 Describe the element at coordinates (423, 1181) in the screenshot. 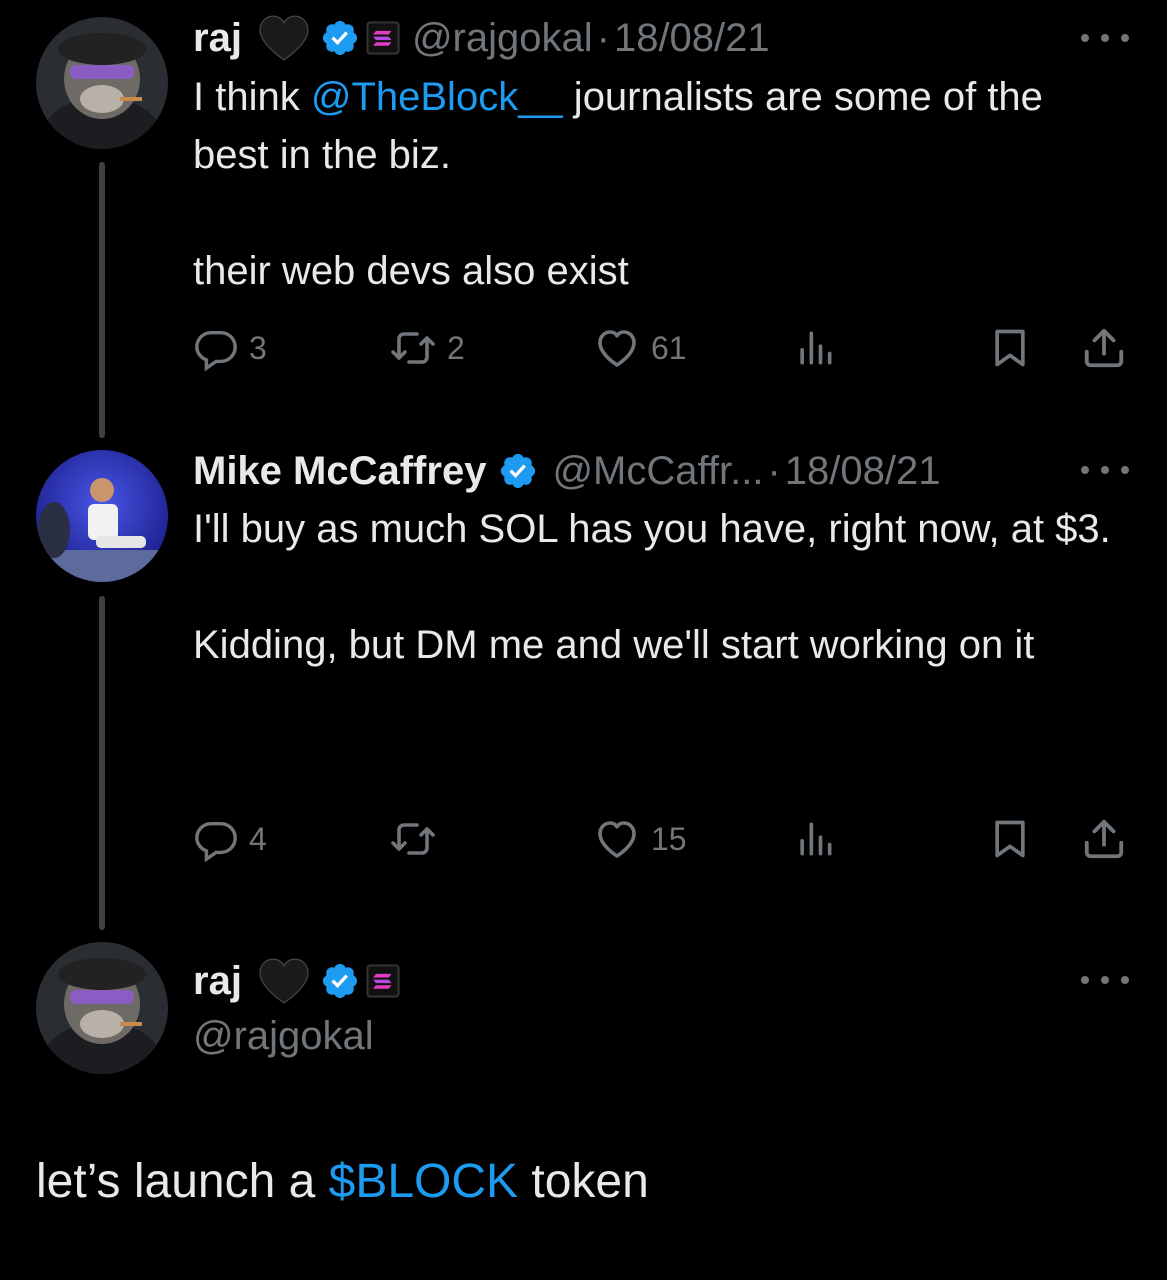

I see `cashtag-link: $BLOCK` at that location.